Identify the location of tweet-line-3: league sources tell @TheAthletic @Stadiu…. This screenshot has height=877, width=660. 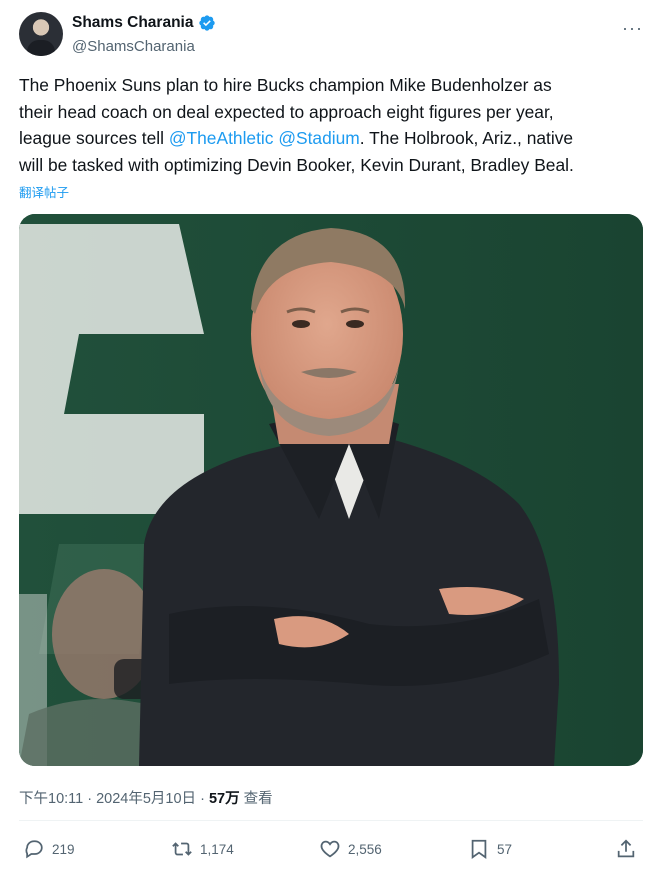
(331, 138).